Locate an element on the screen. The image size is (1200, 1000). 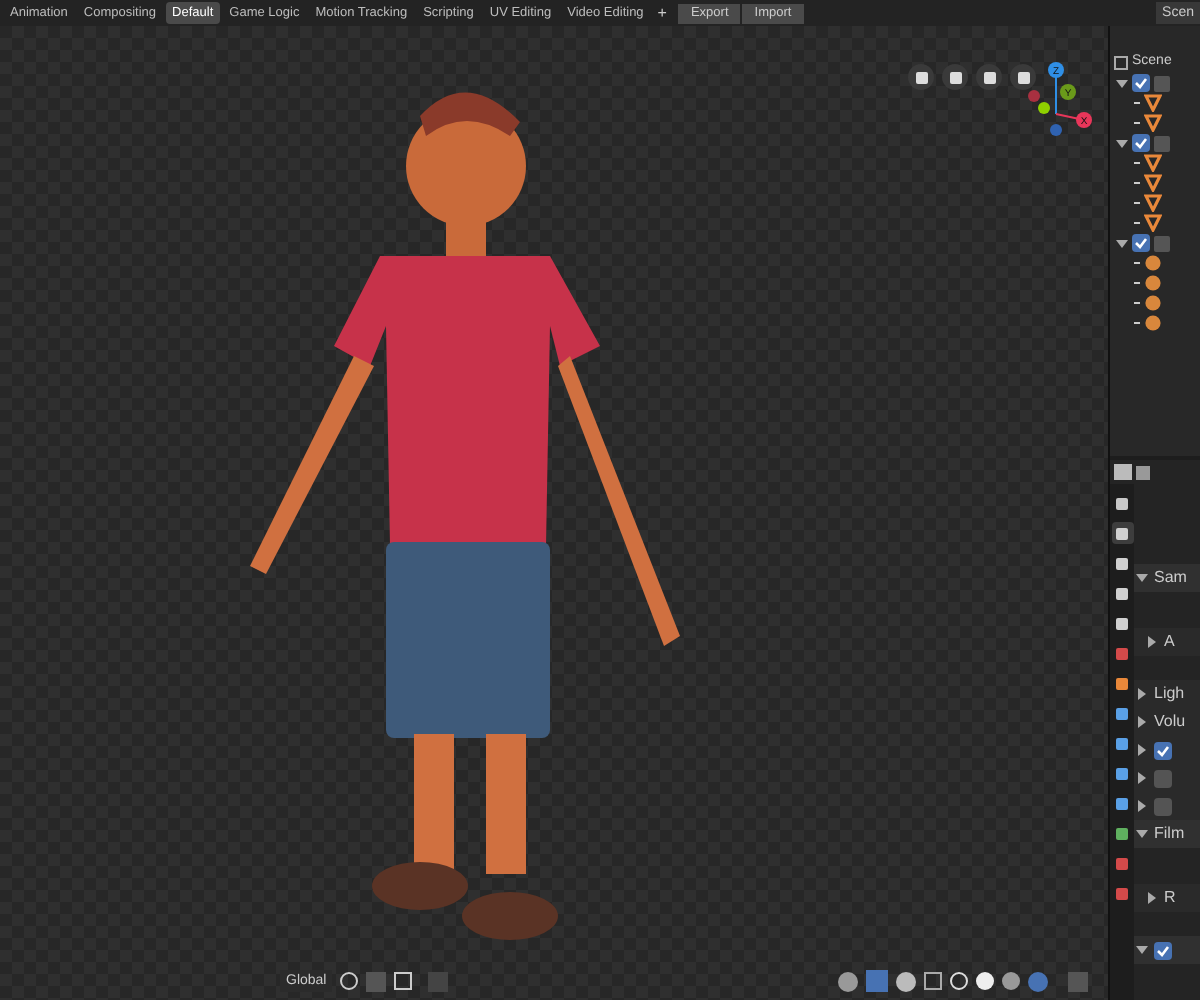
panel-title: Sam is located at coordinates (1170, 578).